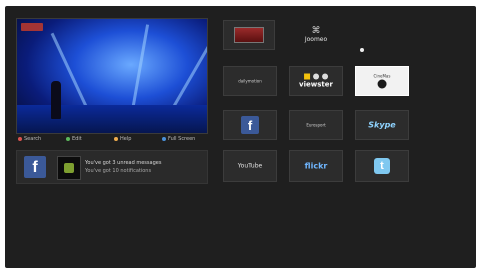  Describe the element at coordinates (20, 139) in the screenshot. I see `red-key-icon` at that location.